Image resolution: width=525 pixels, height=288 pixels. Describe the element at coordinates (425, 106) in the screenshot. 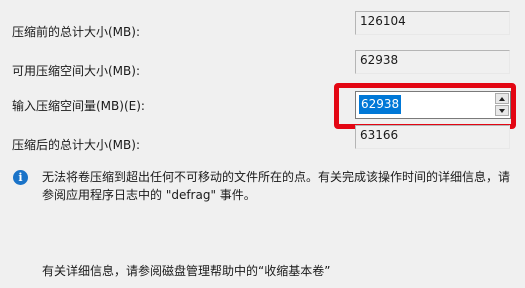

I see `red-highlight-box` at that location.